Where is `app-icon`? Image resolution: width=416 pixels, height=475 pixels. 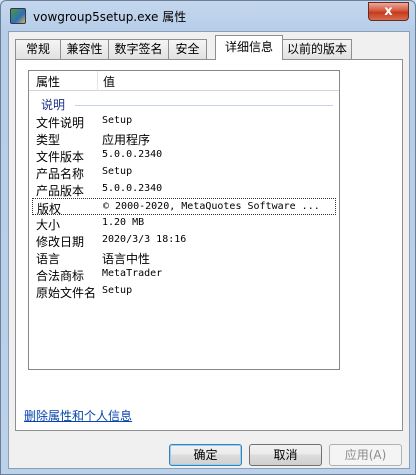 app-icon is located at coordinates (18, 16).